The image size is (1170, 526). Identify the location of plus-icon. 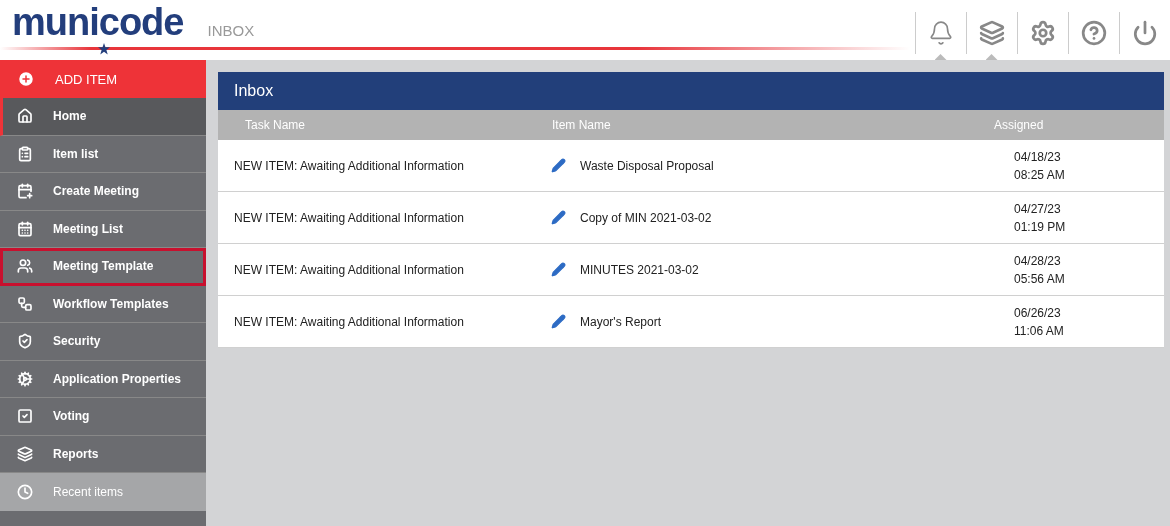
(26, 79).